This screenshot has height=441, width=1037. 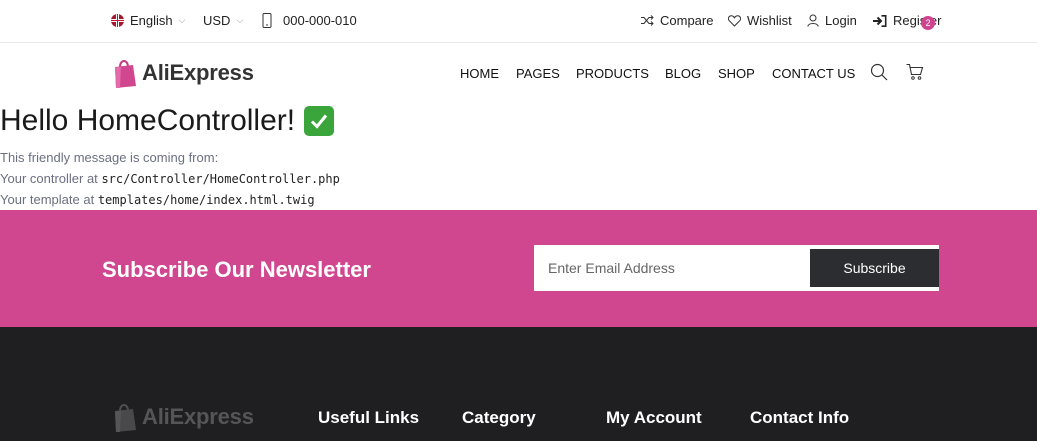 I want to click on language-label: English, so click(x=151, y=20).